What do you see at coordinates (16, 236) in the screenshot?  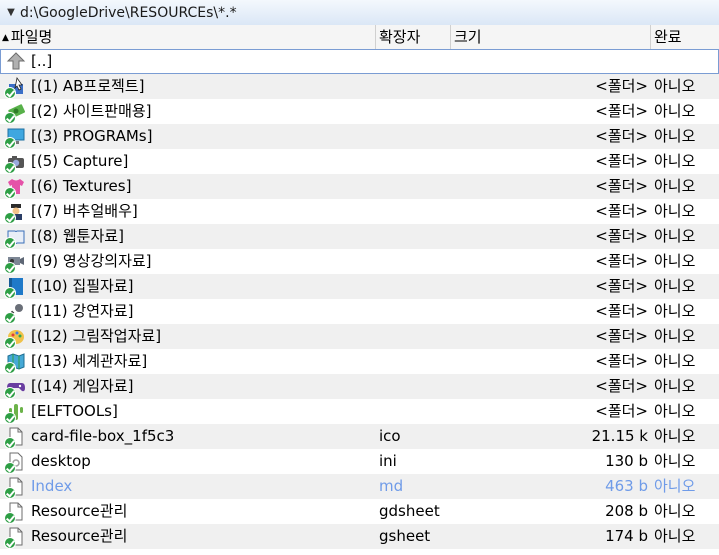 I see `book-icon` at bounding box center [16, 236].